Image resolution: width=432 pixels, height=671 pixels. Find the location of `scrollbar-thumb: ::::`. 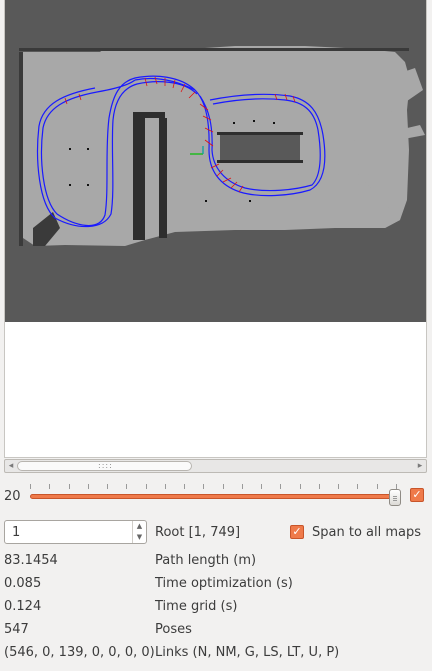

scrollbar-thumb: :::: is located at coordinates (104, 466).